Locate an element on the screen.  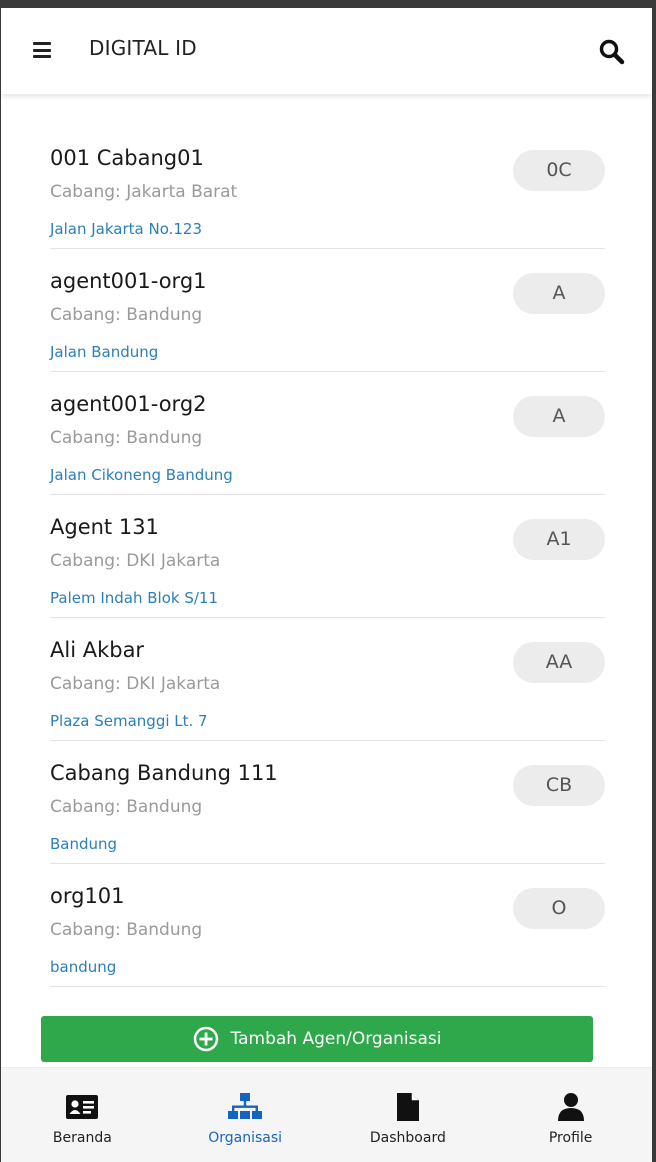
document-icon is located at coordinates (407, 1107).